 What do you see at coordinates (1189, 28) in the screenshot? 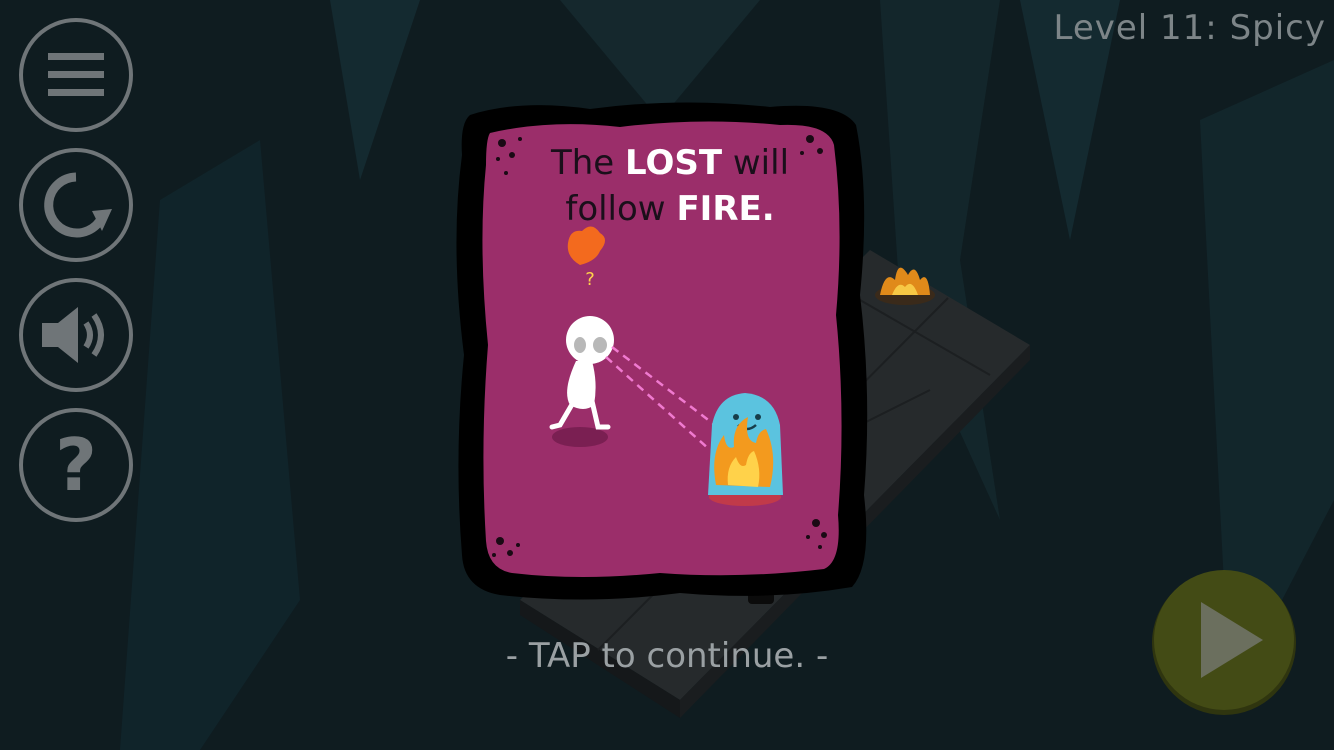
I see `level-title: Level 11: Spicy` at bounding box center [1189, 28].